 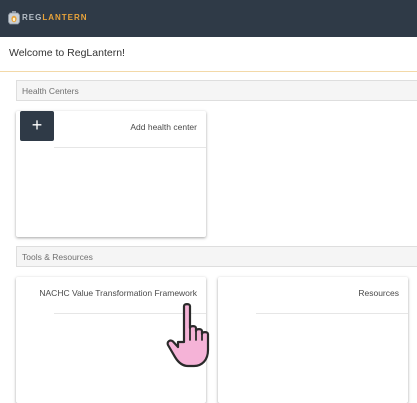 What do you see at coordinates (208, 71) in the screenshot?
I see `welcome-divider` at bounding box center [208, 71].